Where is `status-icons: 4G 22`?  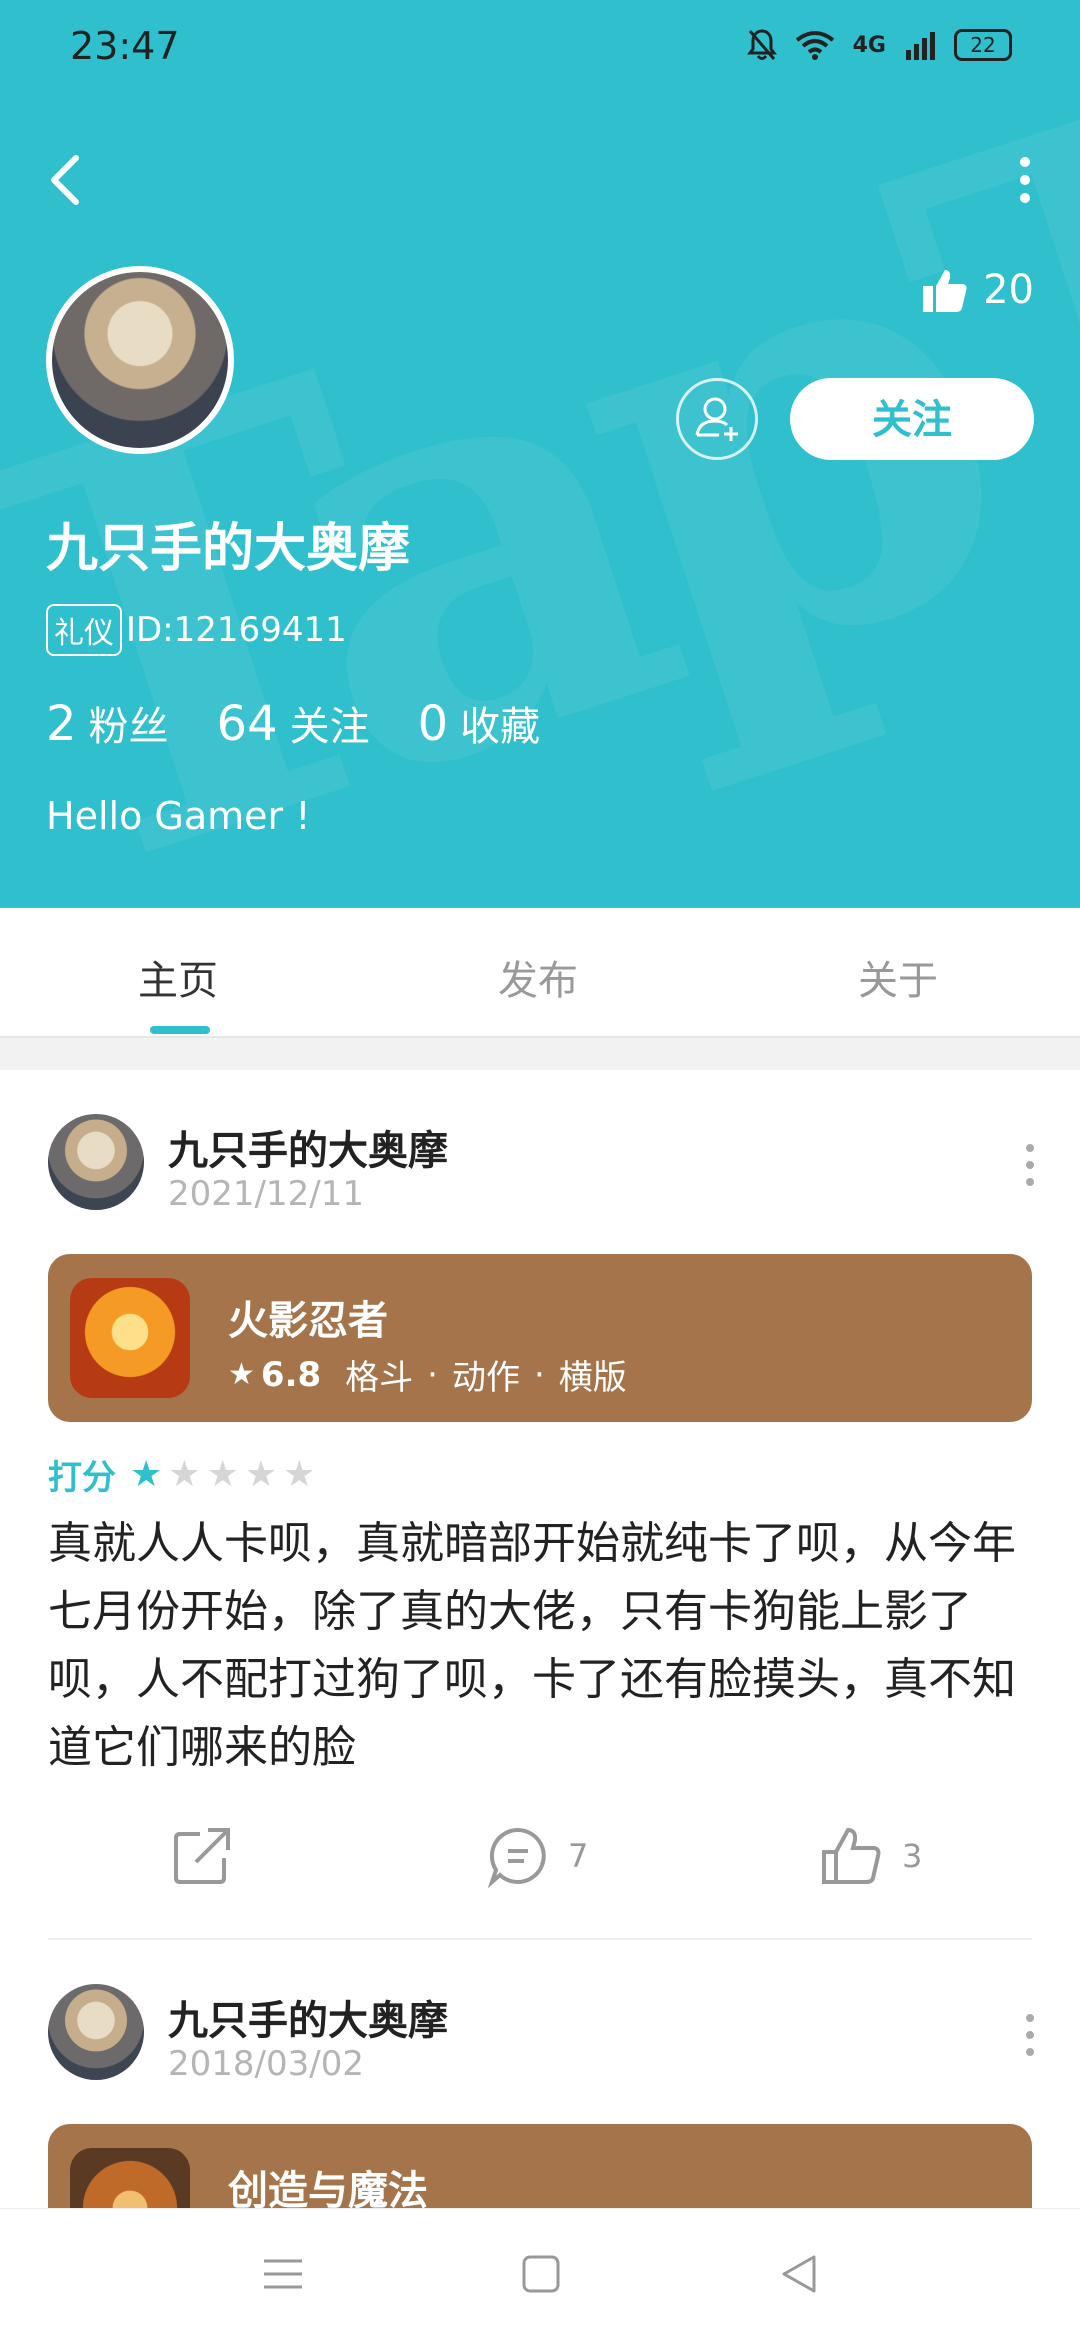
status-icons: 4G 22 is located at coordinates (879, 45).